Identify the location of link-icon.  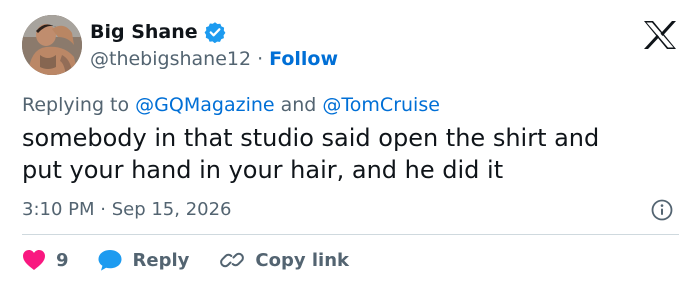
(232, 260).